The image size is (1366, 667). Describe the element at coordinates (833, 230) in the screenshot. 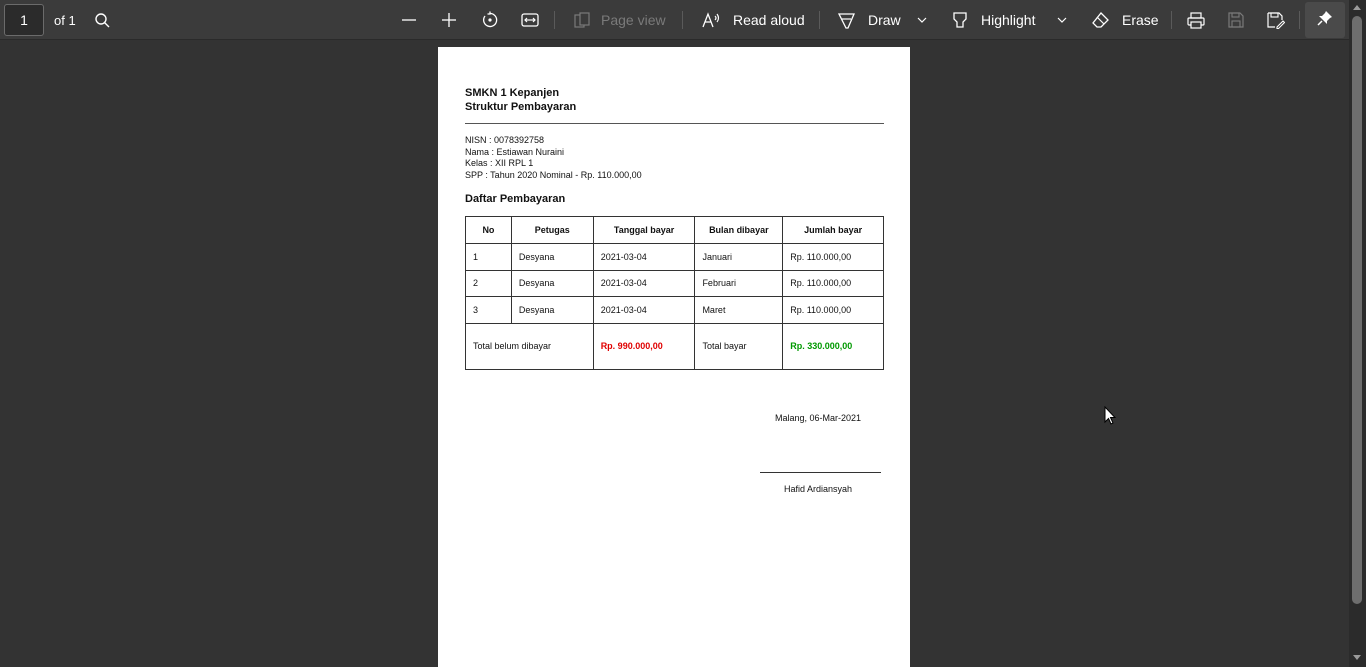

I see `column-header: Jumlah bayar` at that location.